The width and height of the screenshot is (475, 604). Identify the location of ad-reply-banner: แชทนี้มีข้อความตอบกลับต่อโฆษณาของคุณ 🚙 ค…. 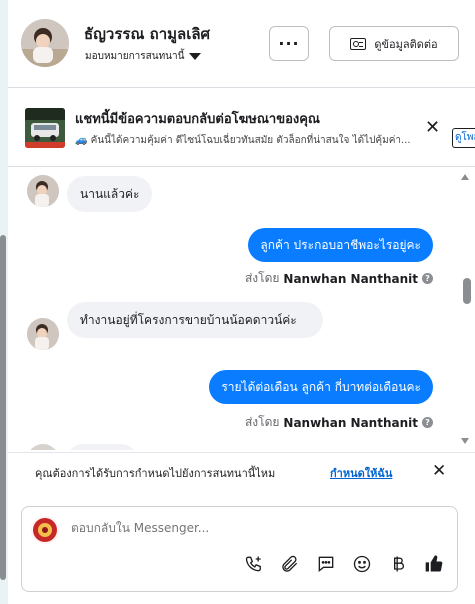
(241, 128).